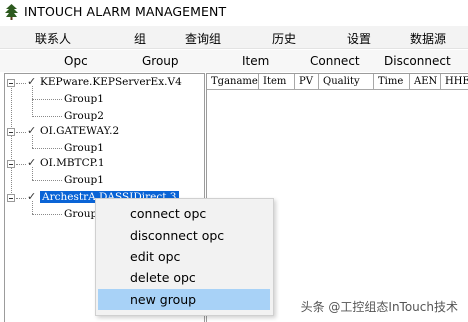 The image size is (468, 322). I want to click on toolbar-disconnect-button: Disconnect, so click(417, 61).